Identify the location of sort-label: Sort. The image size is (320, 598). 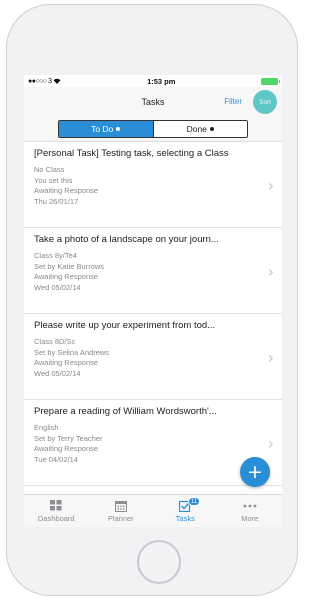
(265, 102).